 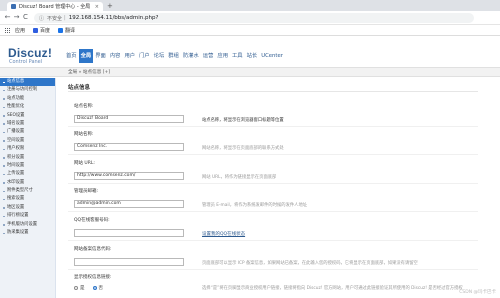 I want to click on sidebar-item: 广播设置, so click(x=27, y=132).